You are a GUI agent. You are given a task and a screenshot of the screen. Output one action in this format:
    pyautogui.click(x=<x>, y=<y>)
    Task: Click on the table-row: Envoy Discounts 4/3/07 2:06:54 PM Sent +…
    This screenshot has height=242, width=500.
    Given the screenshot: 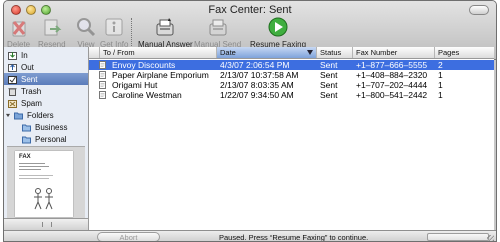 What is the action you would take?
    pyautogui.click(x=291, y=65)
    